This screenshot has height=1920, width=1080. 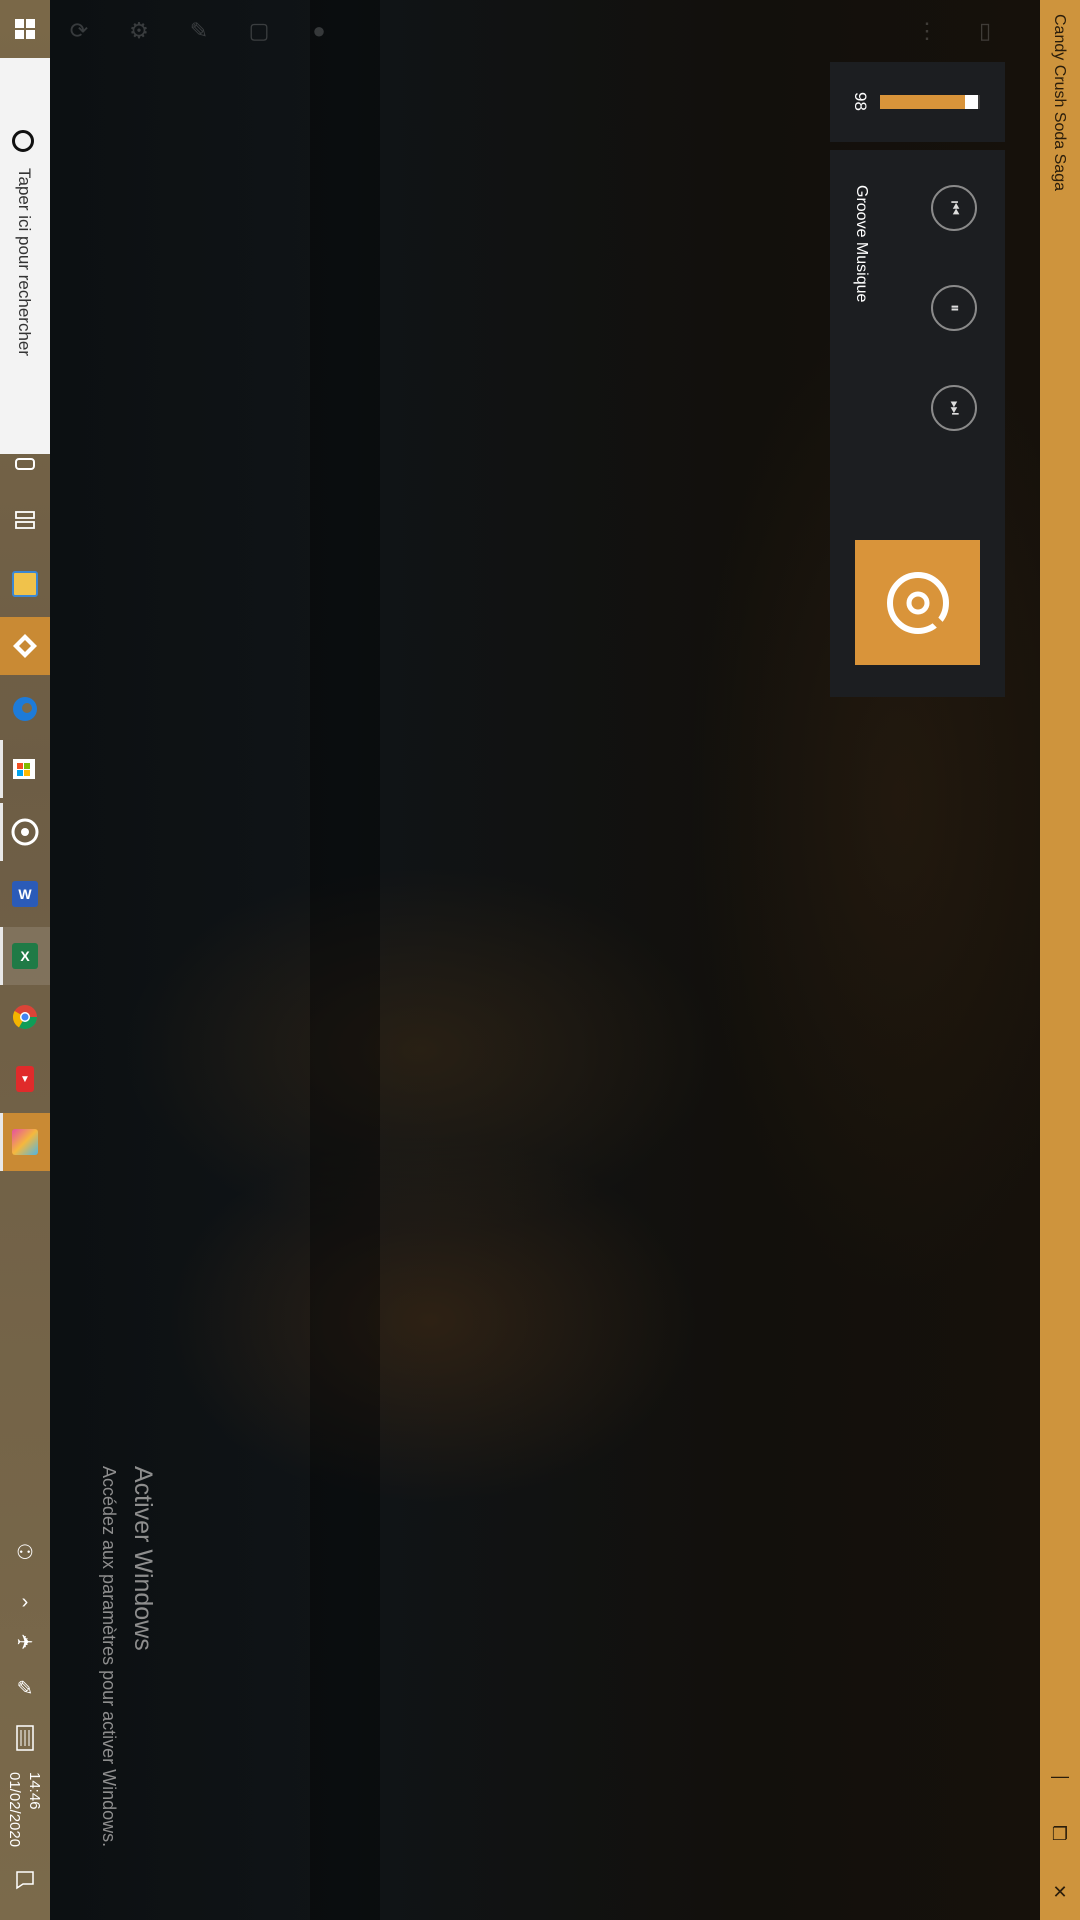 I want to click on chrome-icon, so click(x=25, y=1017).